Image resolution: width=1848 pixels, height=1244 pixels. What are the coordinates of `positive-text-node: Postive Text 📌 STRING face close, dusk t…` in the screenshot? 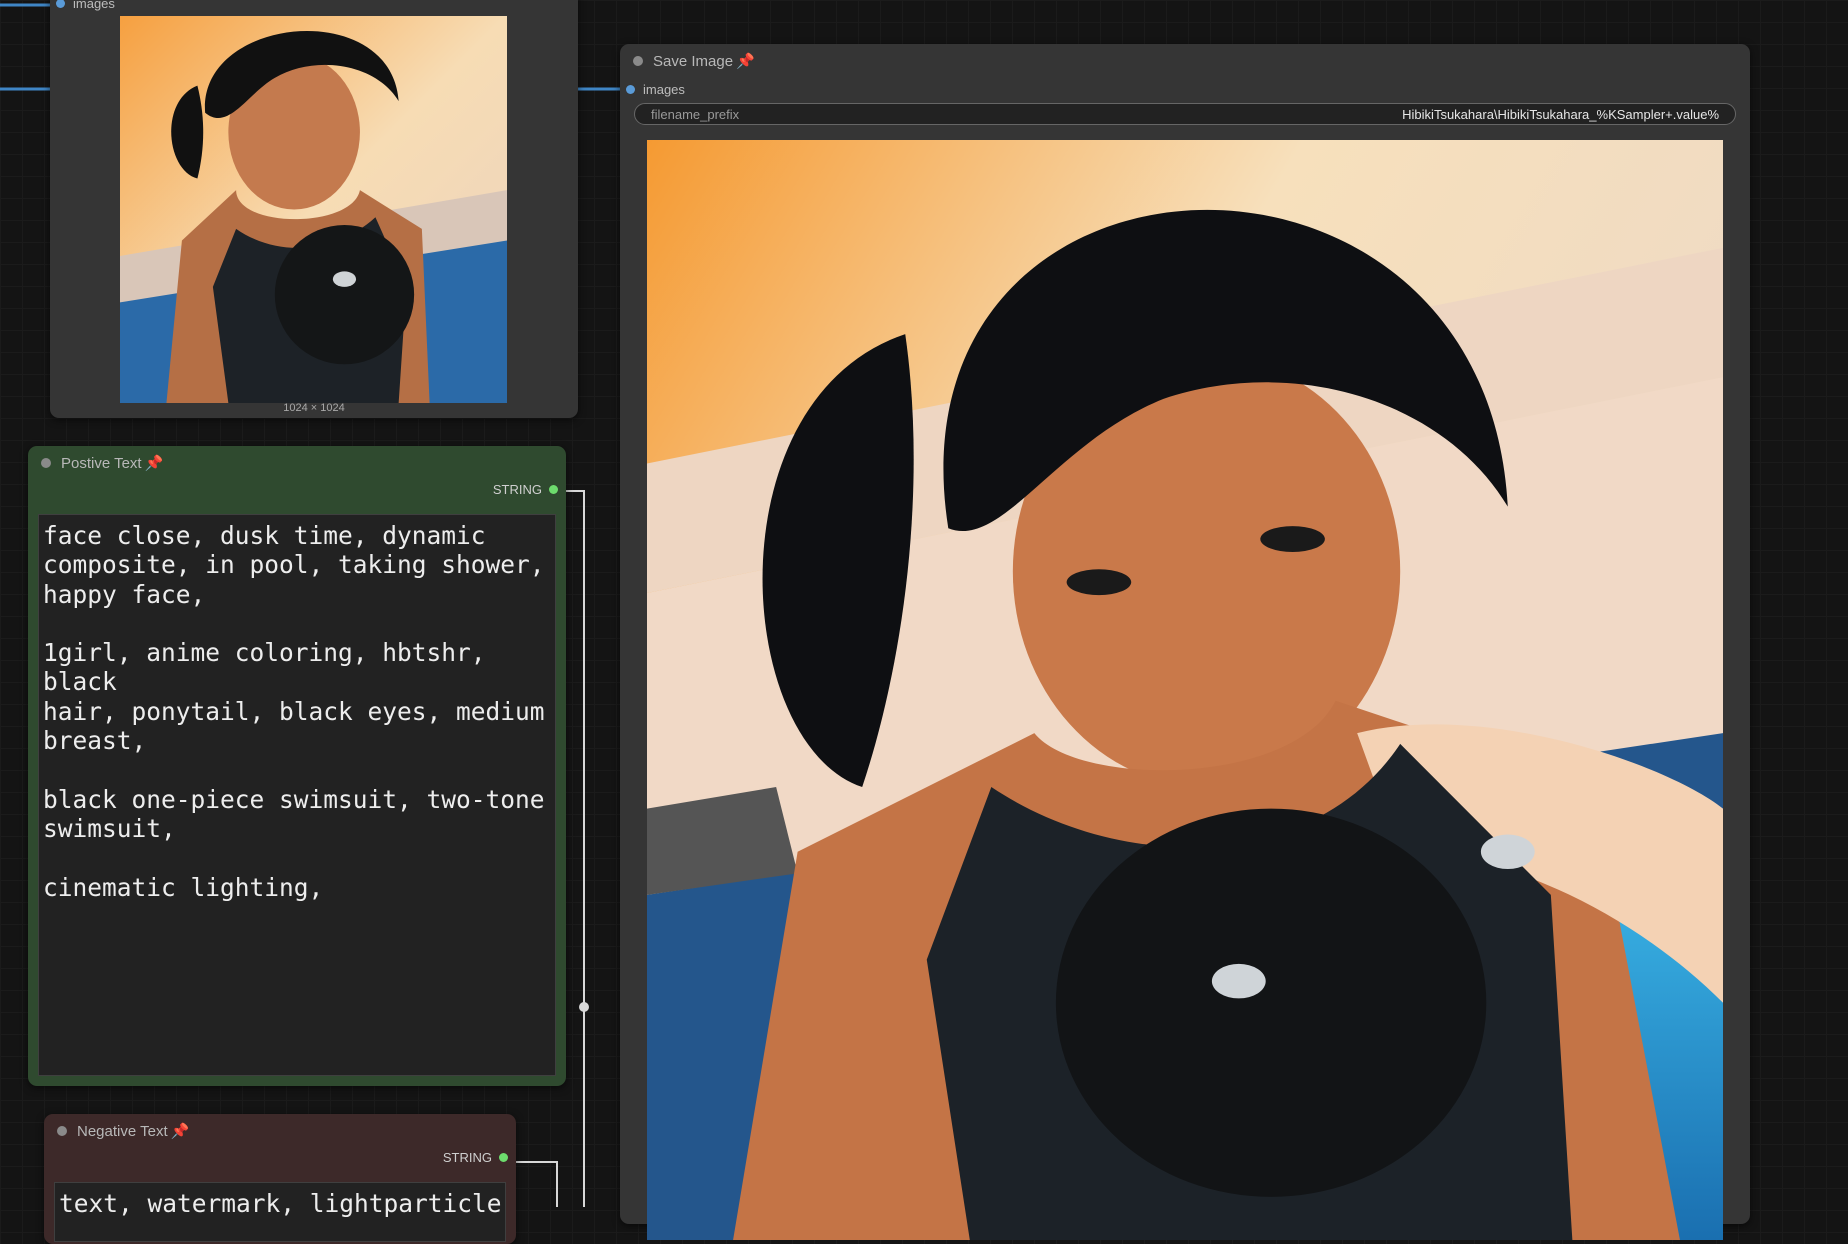 It's located at (297, 766).